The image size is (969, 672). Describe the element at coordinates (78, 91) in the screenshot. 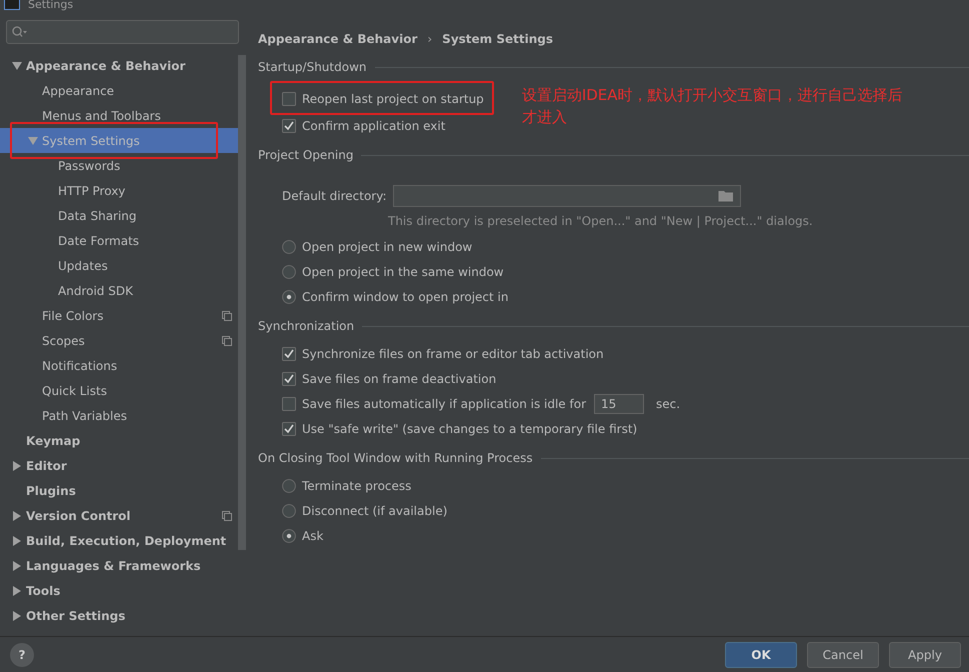

I see `tree-item-label: Appearance` at that location.